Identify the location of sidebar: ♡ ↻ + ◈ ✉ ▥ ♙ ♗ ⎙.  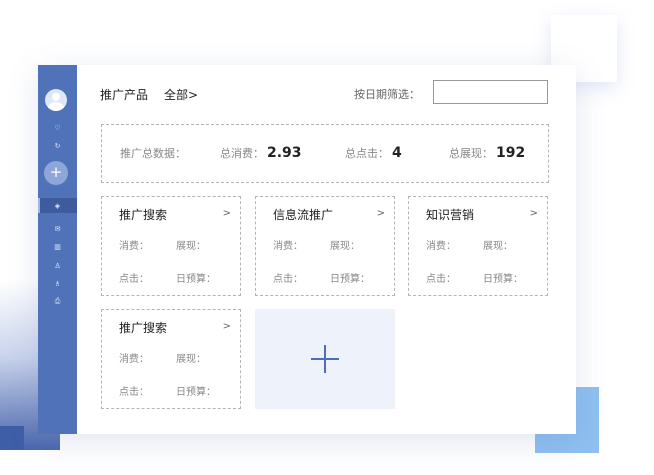
(57, 249).